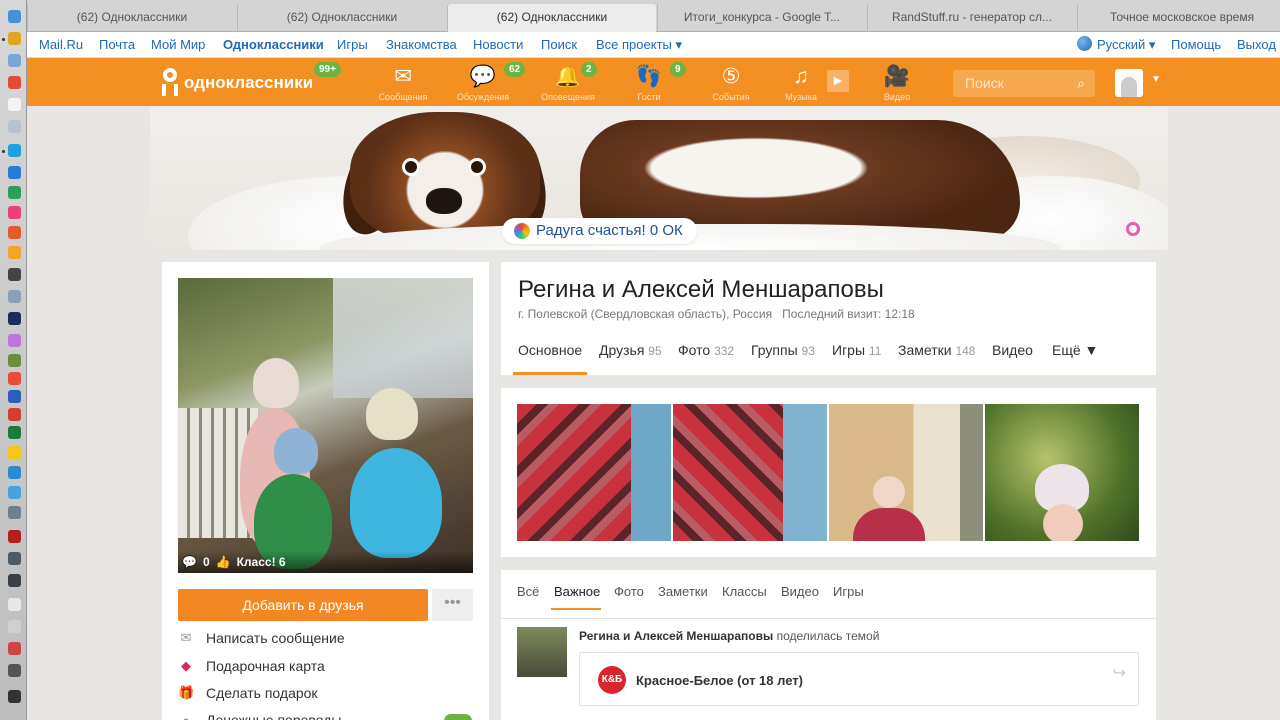 Image resolution: width=1280 pixels, height=720 pixels. What do you see at coordinates (1196, 44) in the screenshot?
I see `portal-link-help: Помощь` at bounding box center [1196, 44].